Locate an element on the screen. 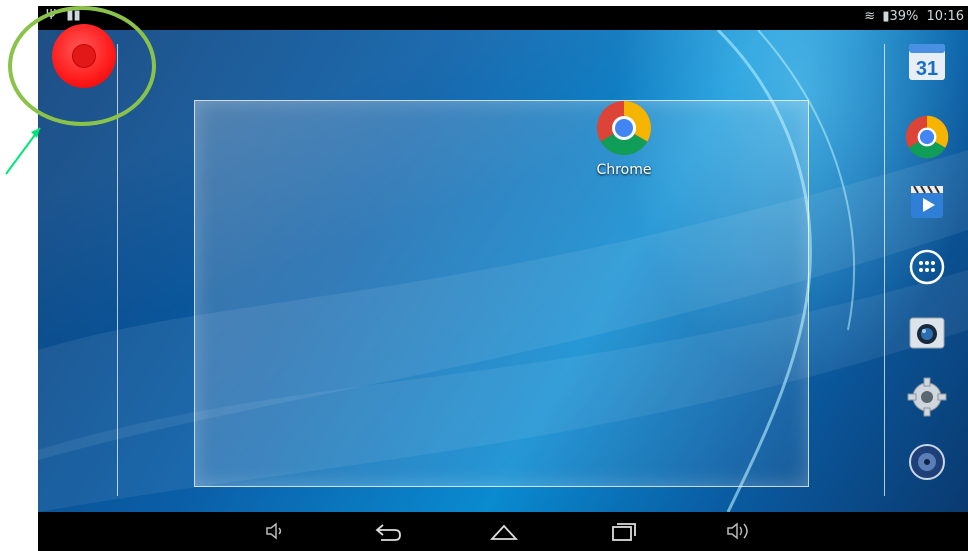 This screenshot has height=551, width=968. highlight-circle is located at coordinates (82, 66).